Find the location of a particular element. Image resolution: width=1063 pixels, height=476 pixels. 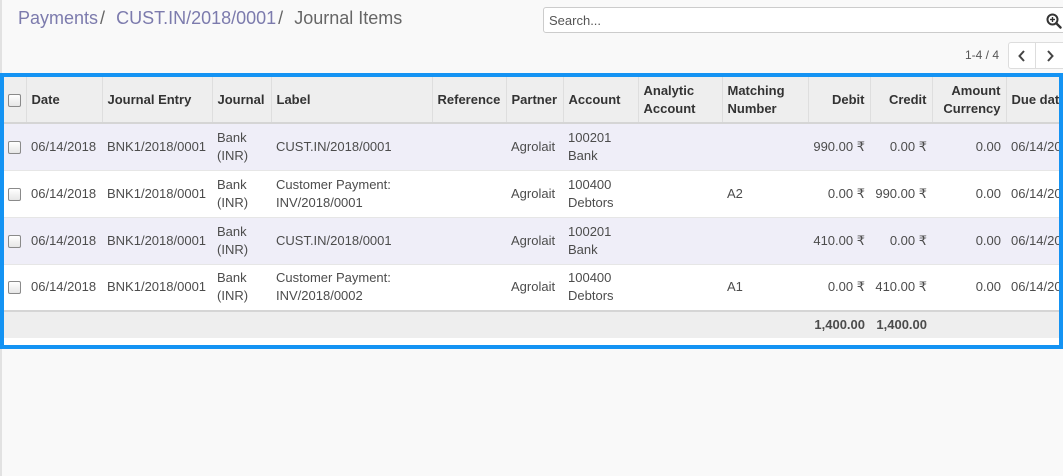

column-header-matching-number: Matching Number is located at coordinates (765, 100).